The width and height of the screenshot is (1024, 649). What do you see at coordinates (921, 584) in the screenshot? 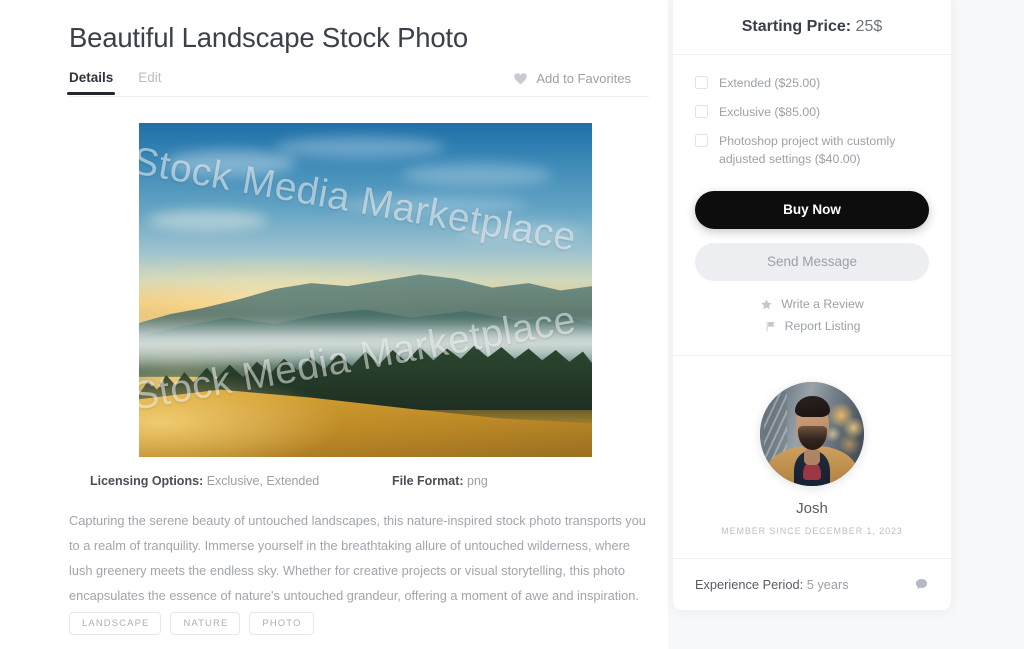
I see `chat-icon` at bounding box center [921, 584].